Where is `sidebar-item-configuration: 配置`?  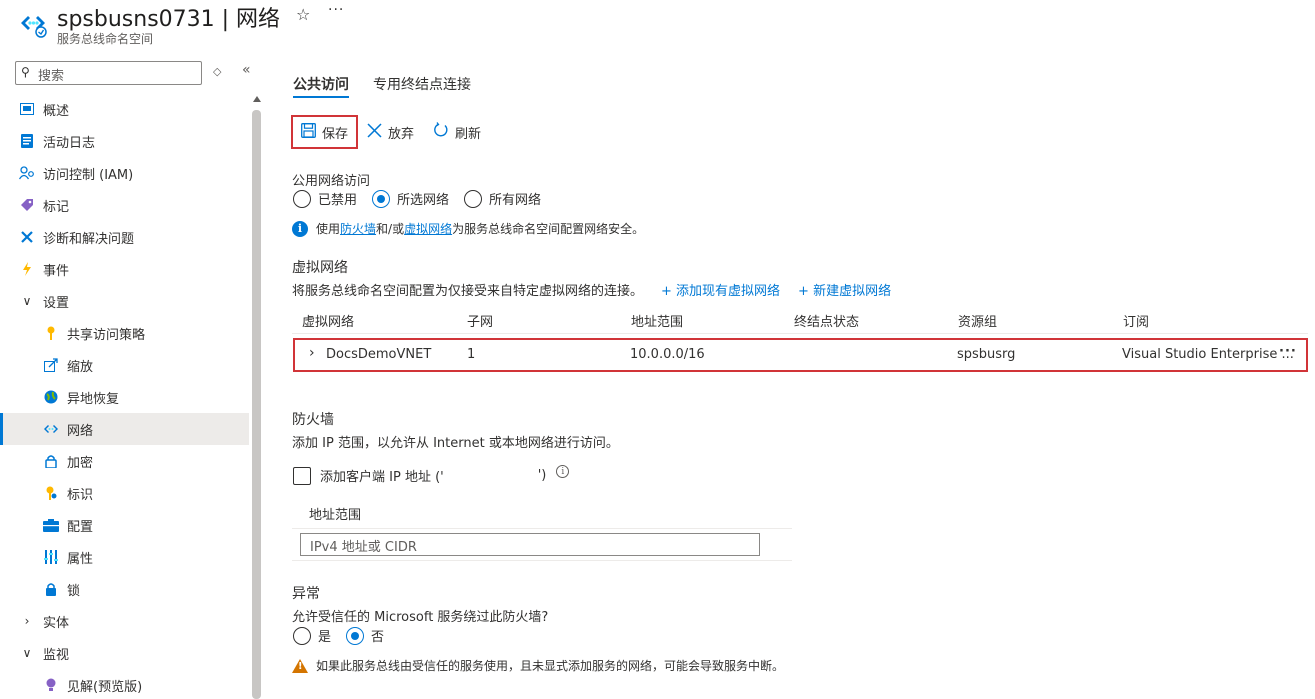
sidebar-item-configuration: 配置 is located at coordinates (124, 525).